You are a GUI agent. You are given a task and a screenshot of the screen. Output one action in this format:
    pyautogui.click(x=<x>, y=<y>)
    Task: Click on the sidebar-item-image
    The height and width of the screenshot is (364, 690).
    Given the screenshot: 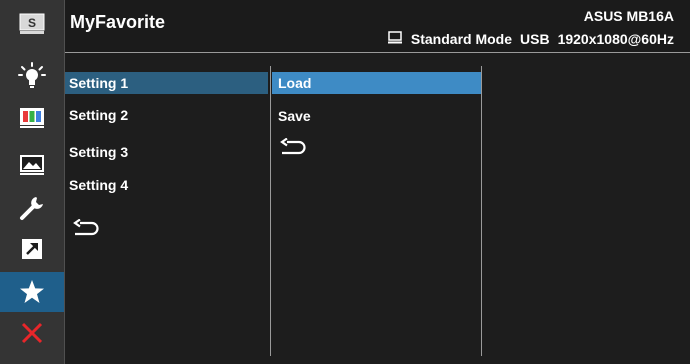 What is the action you would take?
    pyautogui.click(x=32, y=165)
    